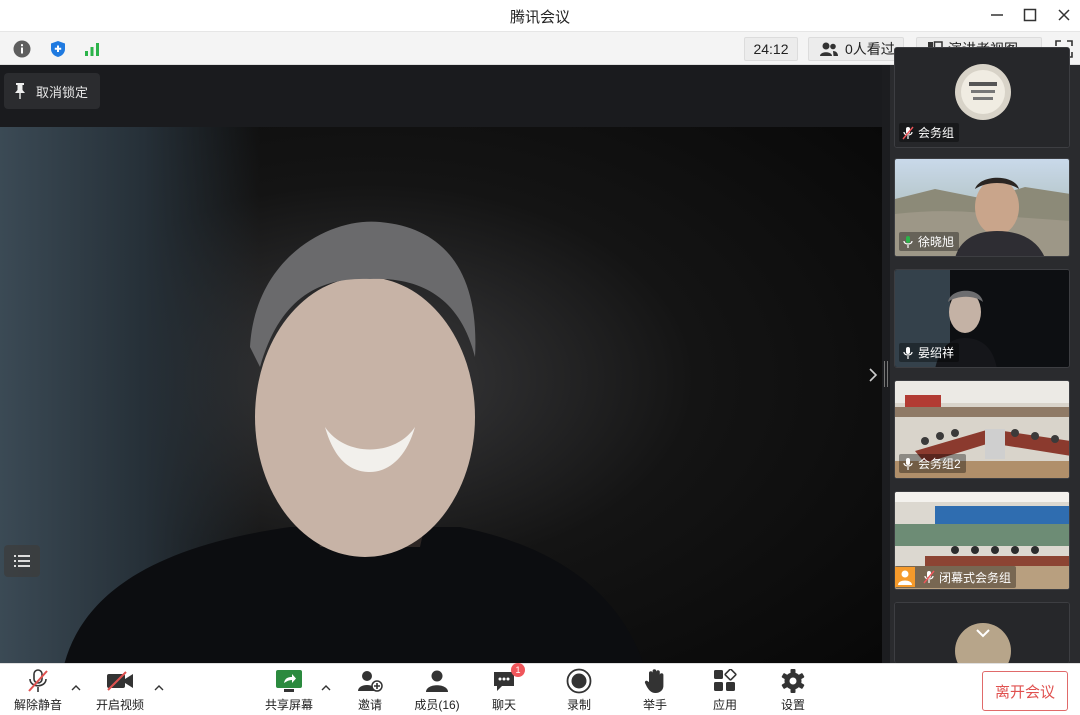  Describe the element at coordinates (873, 375) in the screenshot. I see `chevron-right-icon` at that location.